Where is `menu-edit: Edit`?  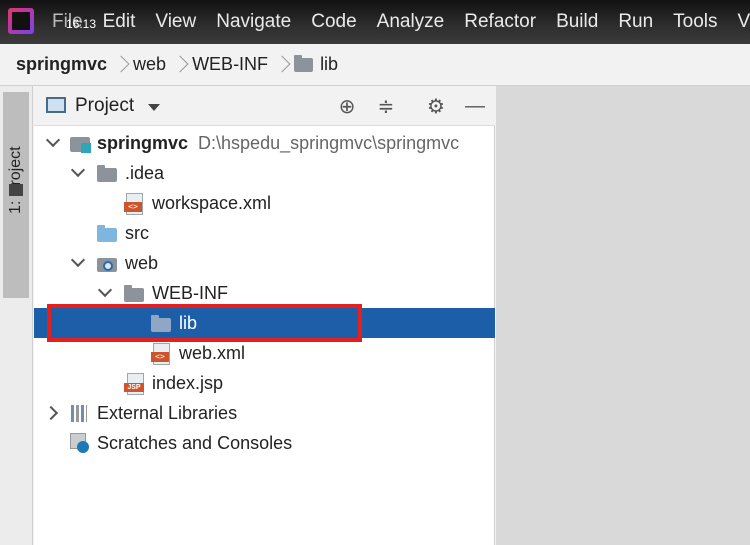 menu-edit: Edit is located at coordinates (124, 22).